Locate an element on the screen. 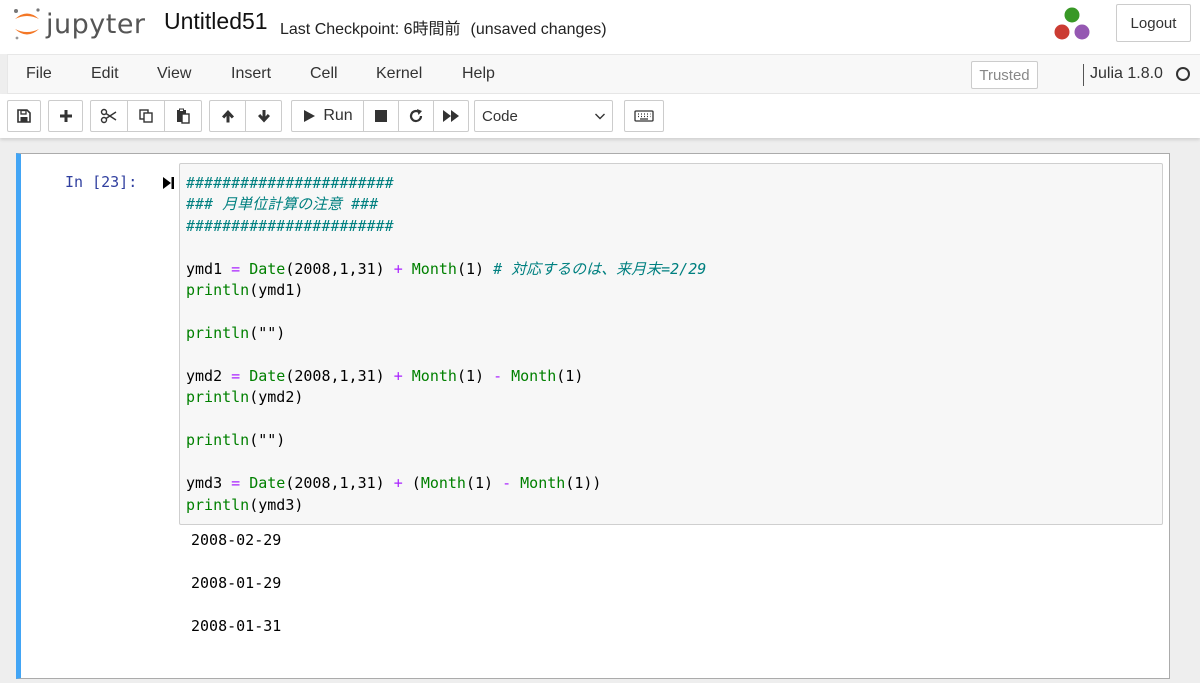 The width and height of the screenshot is (1200, 683). arrow-up-icon is located at coordinates (227, 116).